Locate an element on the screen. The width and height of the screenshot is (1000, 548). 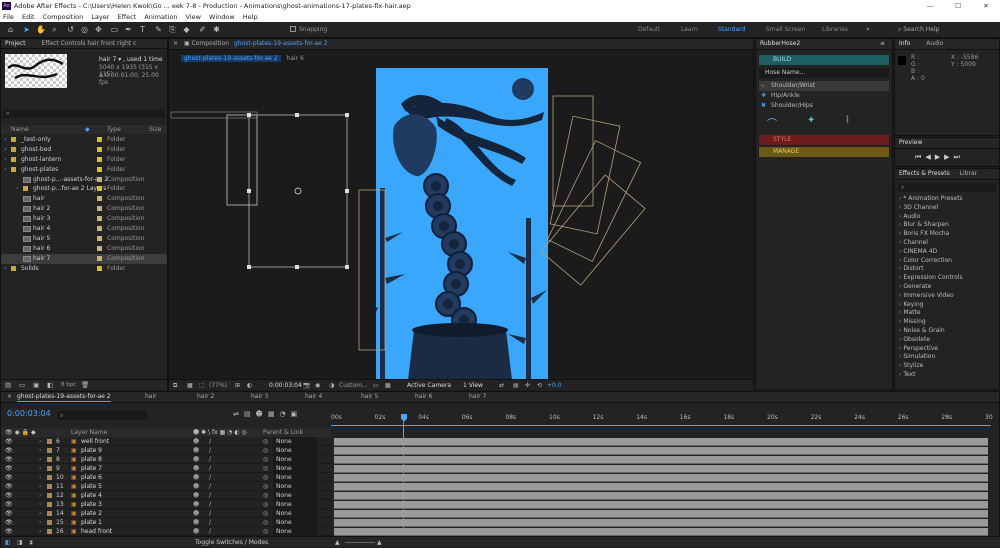
comp-flowchart-icon: ⇌ is located at coordinates (238, 414).